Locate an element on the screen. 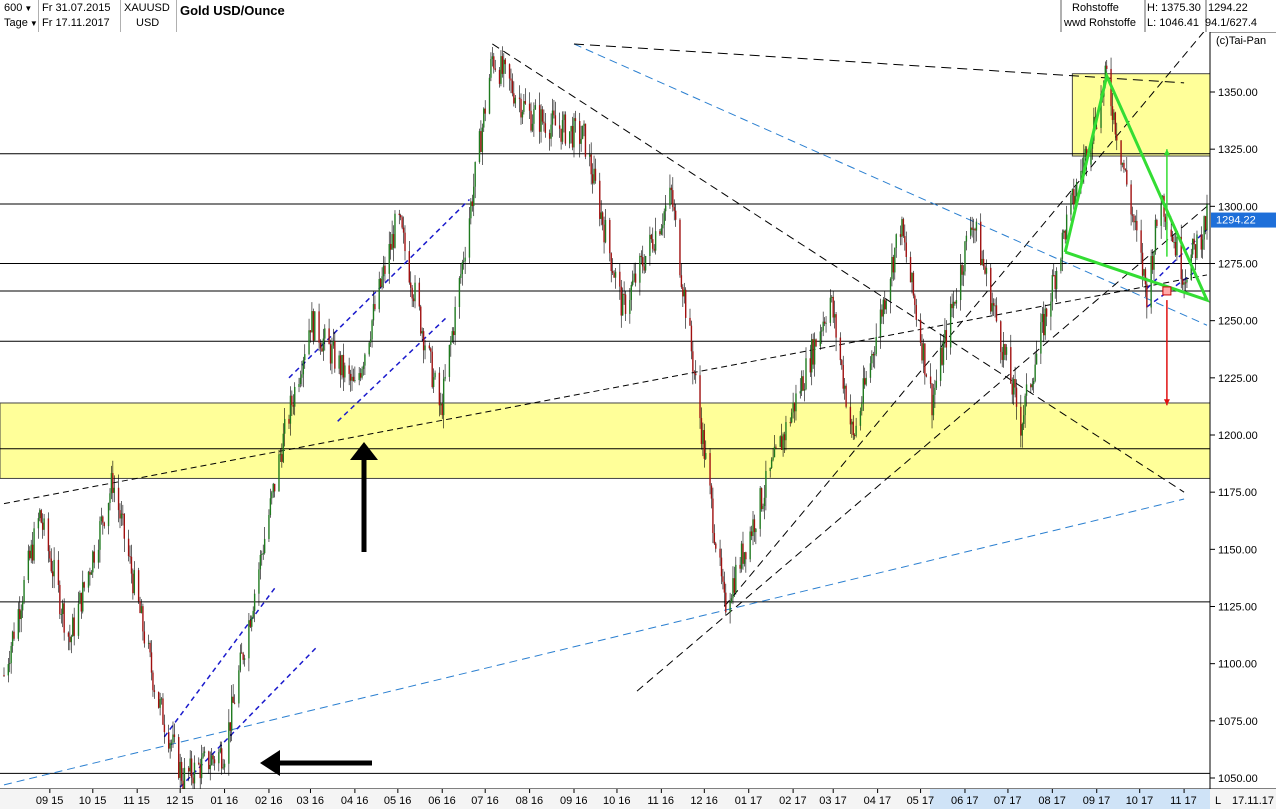 The image size is (1276, 809). group-label: Rohstoffe is located at coordinates (1095, 8).